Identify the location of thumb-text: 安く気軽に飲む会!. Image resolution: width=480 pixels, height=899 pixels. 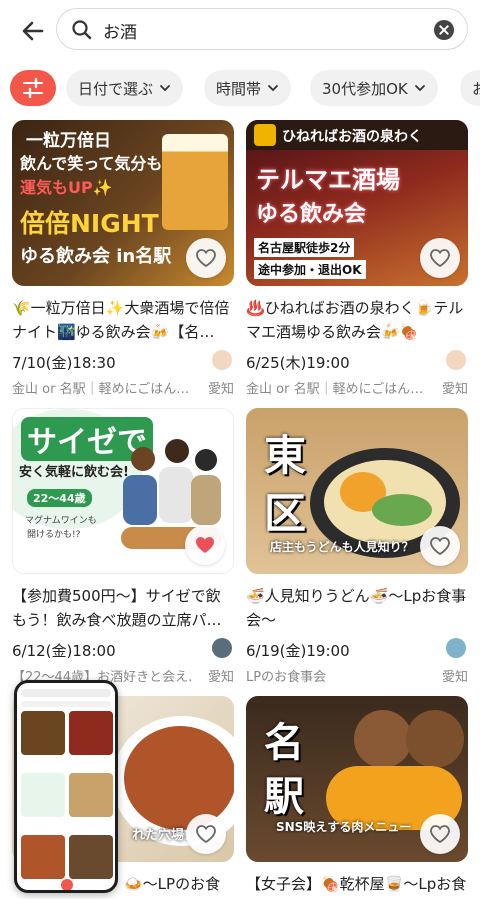
(74, 472).